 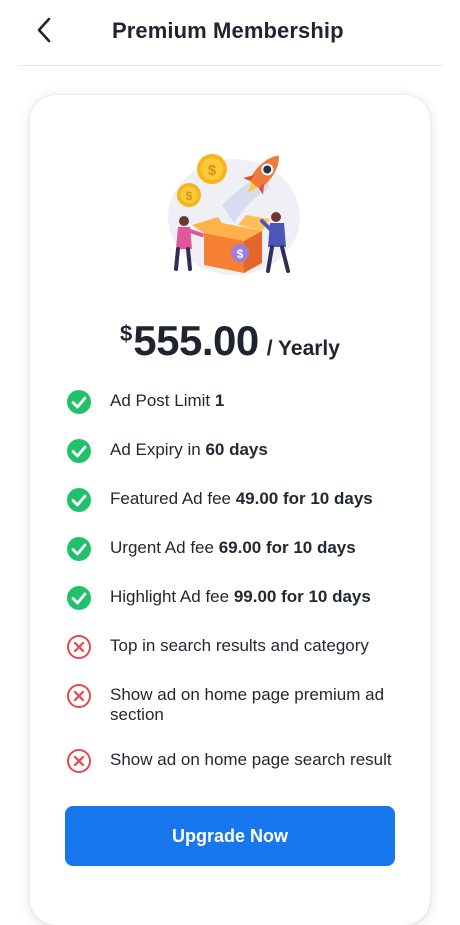 What do you see at coordinates (173, 498) in the screenshot?
I see `feature-label: Featured Ad fee` at bounding box center [173, 498].